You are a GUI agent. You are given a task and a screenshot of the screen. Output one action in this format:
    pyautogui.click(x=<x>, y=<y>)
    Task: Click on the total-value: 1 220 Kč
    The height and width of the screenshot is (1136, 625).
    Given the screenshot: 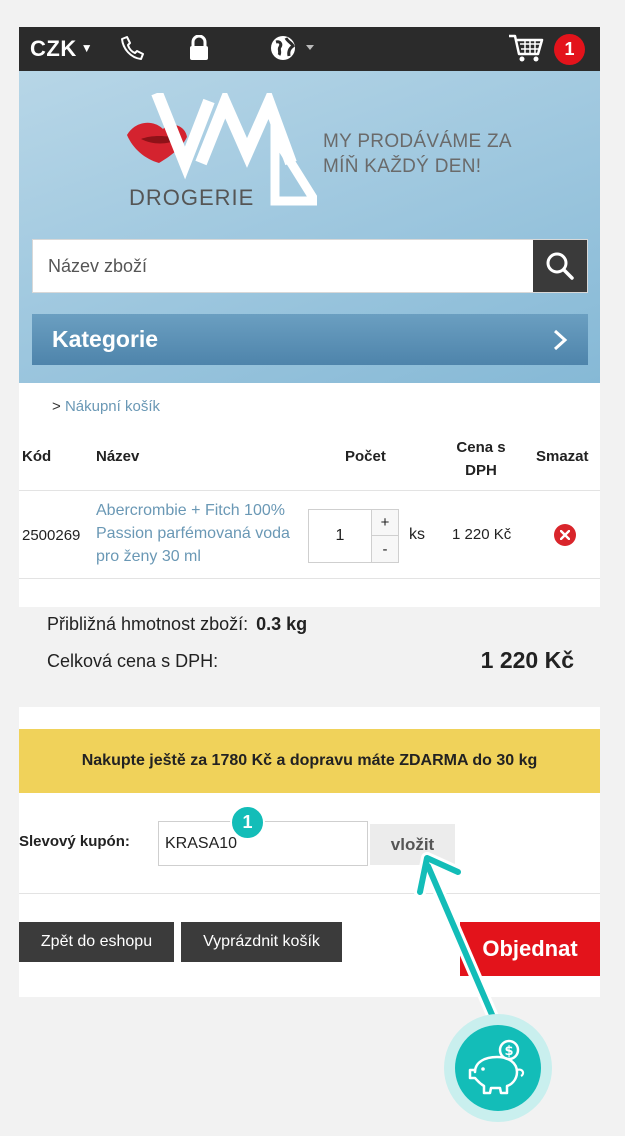 What is the action you would take?
    pyautogui.click(x=527, y=660)
    